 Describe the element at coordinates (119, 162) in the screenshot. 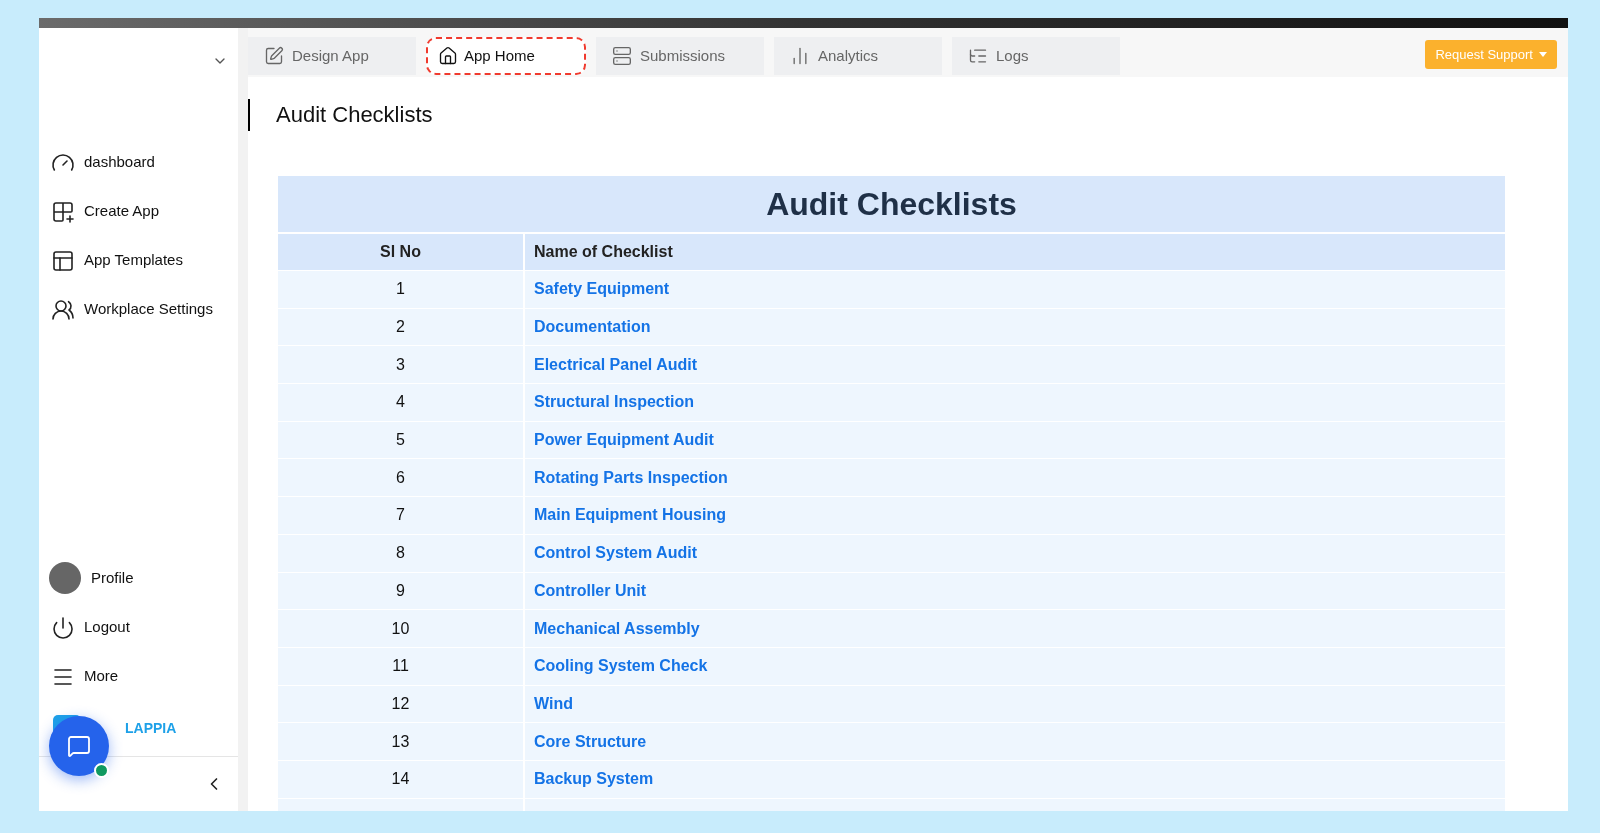

I see `nav-item: dashboard` at that location.